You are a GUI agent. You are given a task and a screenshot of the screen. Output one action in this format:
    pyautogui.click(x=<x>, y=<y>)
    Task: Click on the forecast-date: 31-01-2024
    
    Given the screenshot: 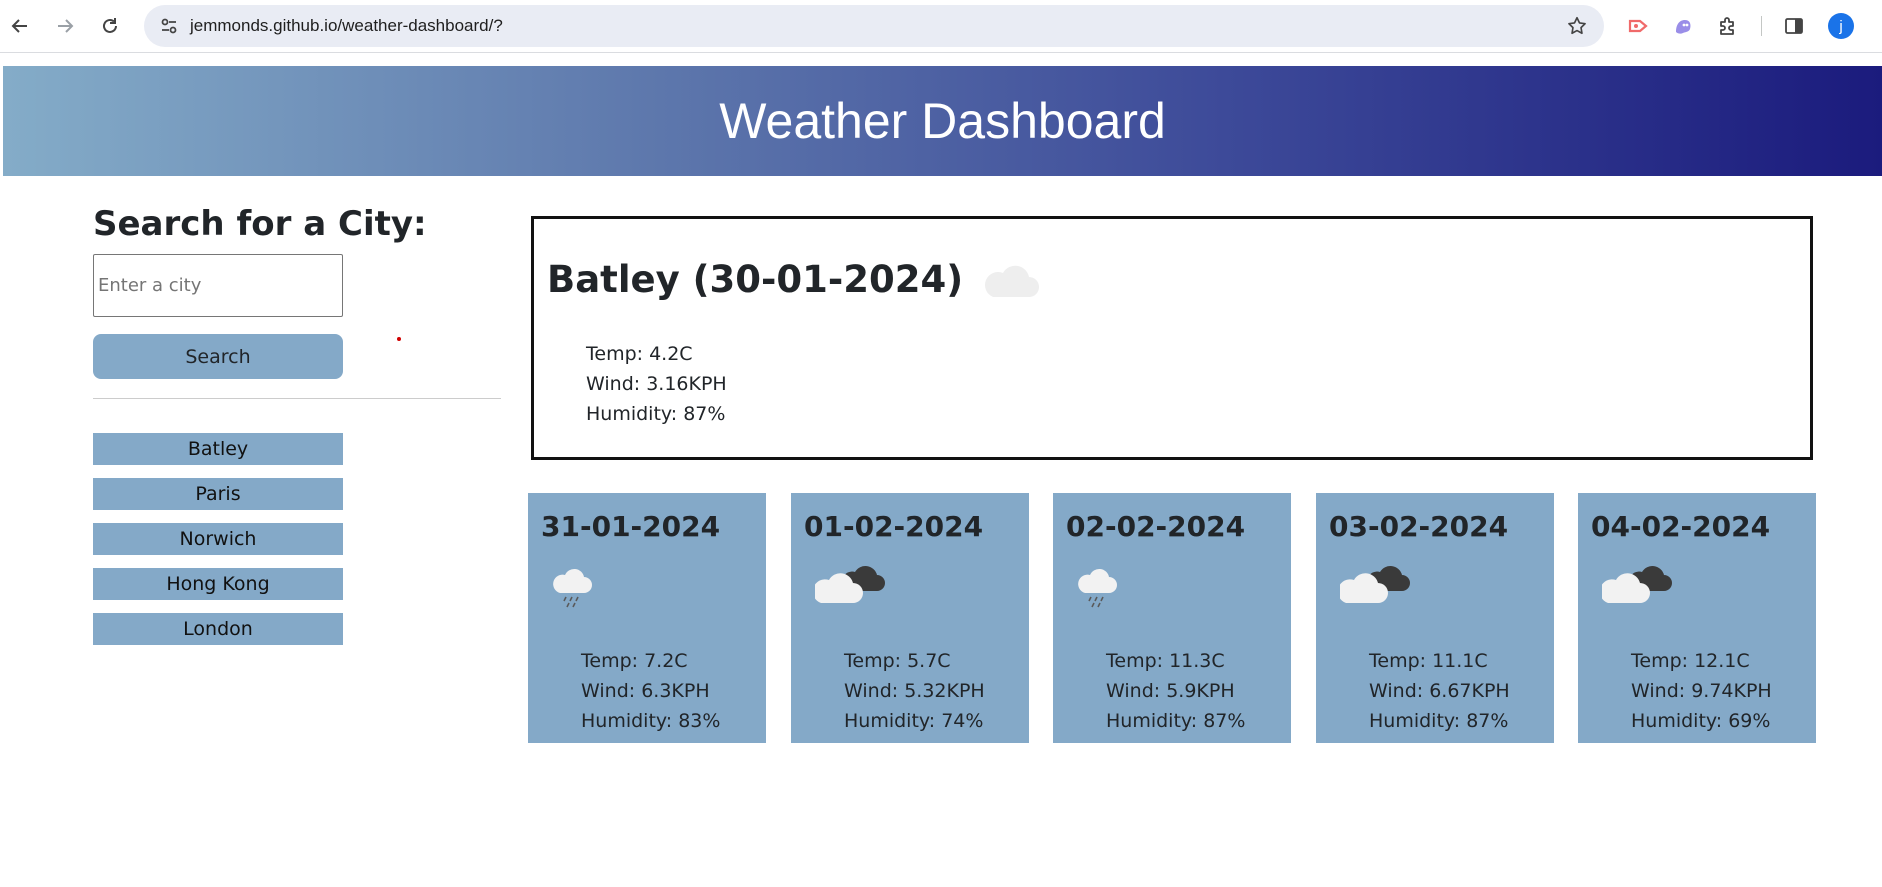 What is the action you would take?
    pyautogui.click(x=631, y=526)
    